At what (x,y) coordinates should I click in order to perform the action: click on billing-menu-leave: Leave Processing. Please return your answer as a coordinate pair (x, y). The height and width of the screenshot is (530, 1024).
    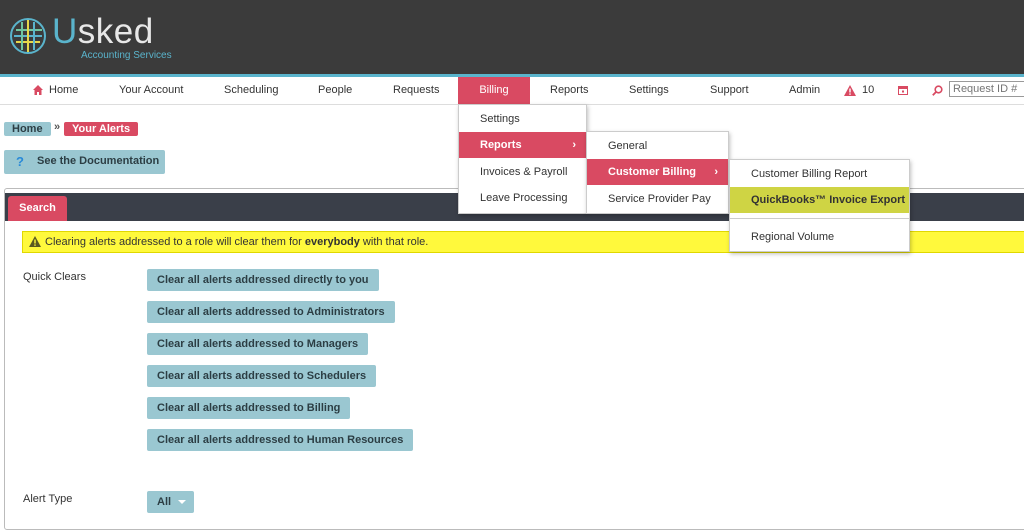
    Looking at the image, I should click on (522, 198).